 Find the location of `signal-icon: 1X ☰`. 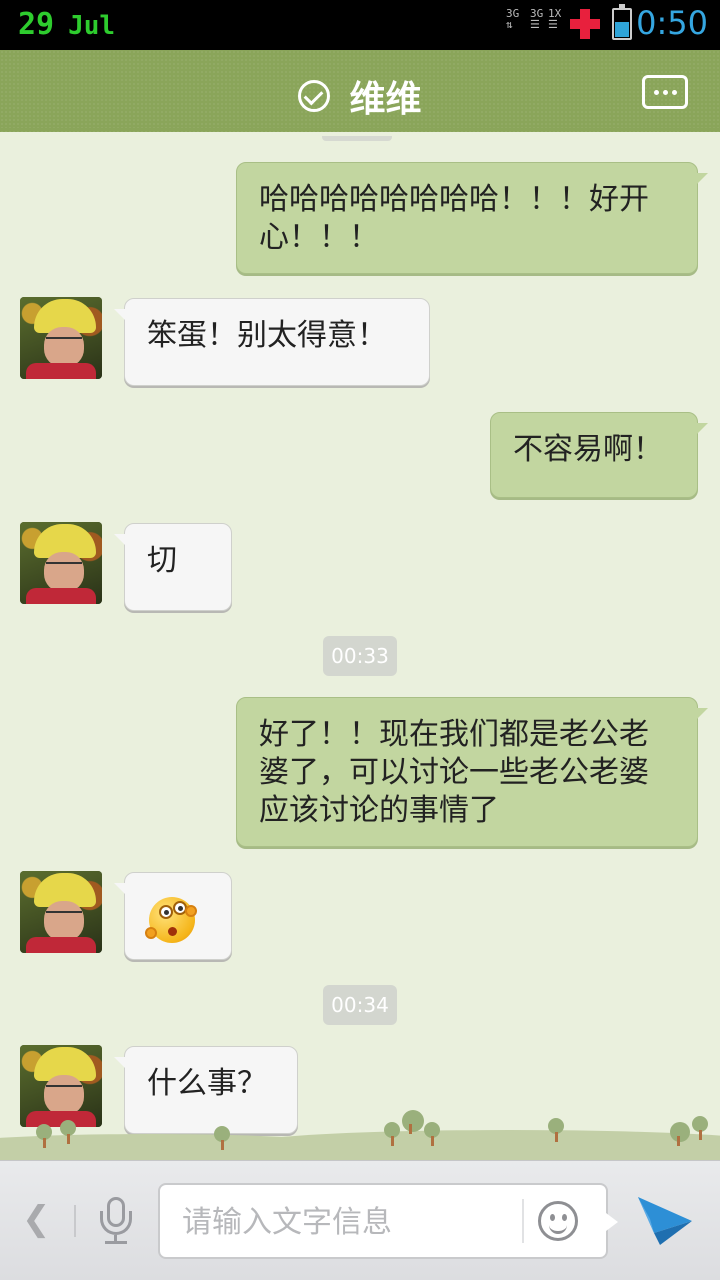

signal-icon: 1X ☰ is located at coordinates (555, 19).